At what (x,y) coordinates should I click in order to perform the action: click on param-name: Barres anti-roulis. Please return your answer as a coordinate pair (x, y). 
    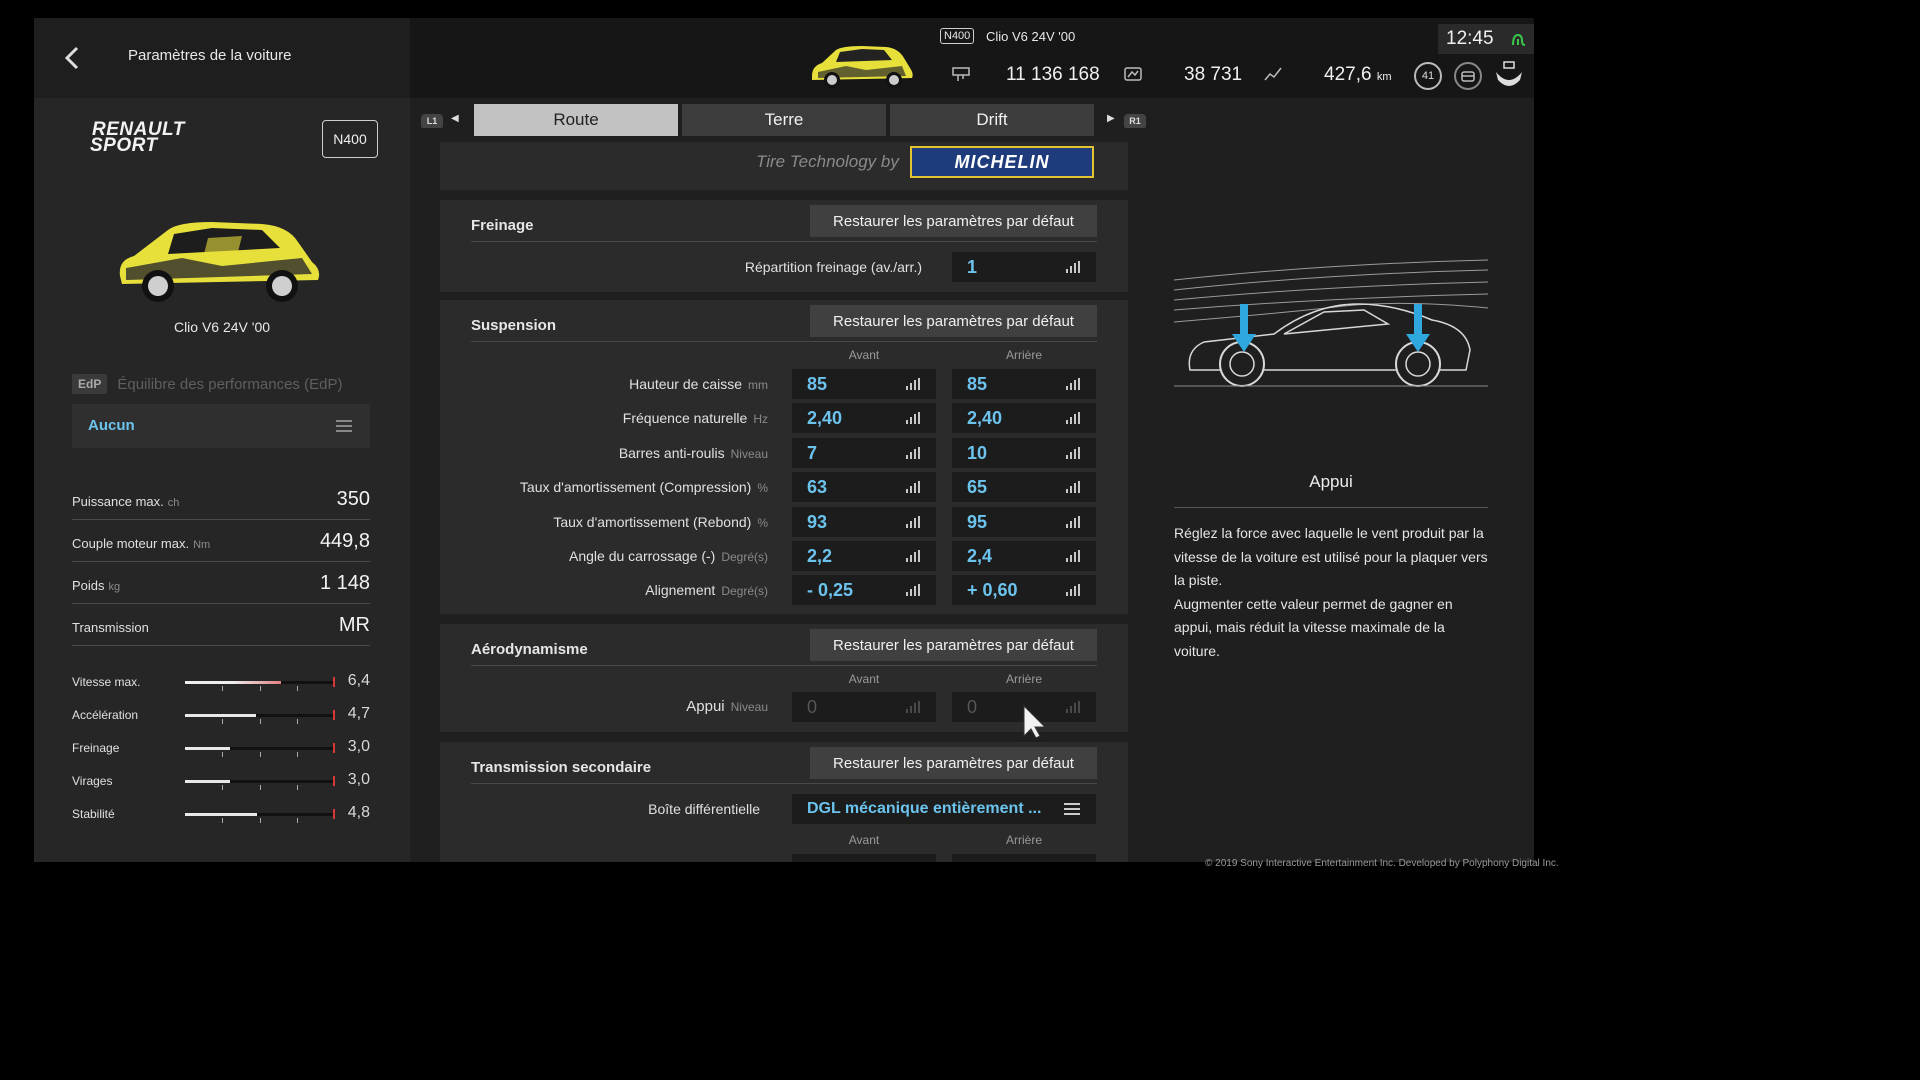
    Looking at the image, I should click on (671, 452).